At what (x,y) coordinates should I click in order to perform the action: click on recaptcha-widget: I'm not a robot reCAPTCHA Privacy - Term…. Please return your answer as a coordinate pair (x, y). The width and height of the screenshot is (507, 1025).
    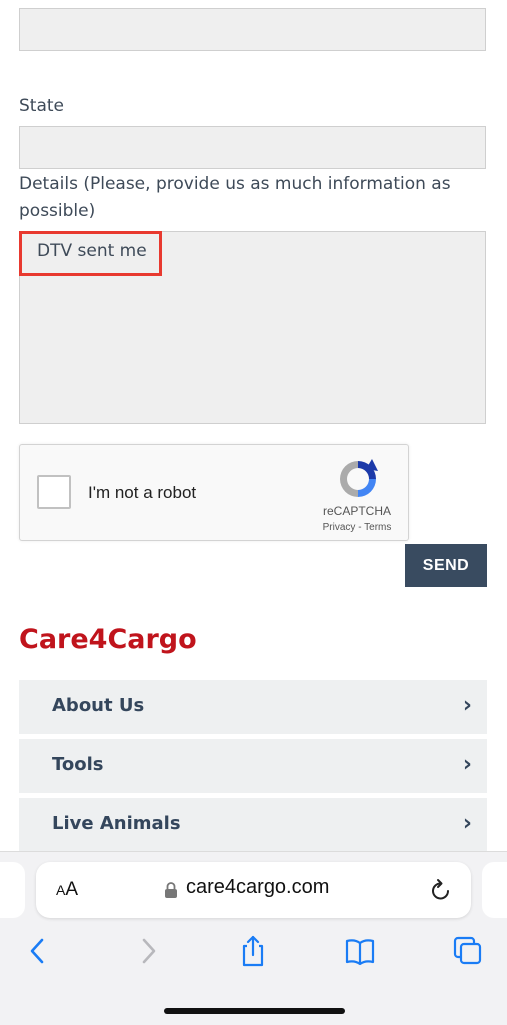
    Looking at the image, I should click on (214, 492).